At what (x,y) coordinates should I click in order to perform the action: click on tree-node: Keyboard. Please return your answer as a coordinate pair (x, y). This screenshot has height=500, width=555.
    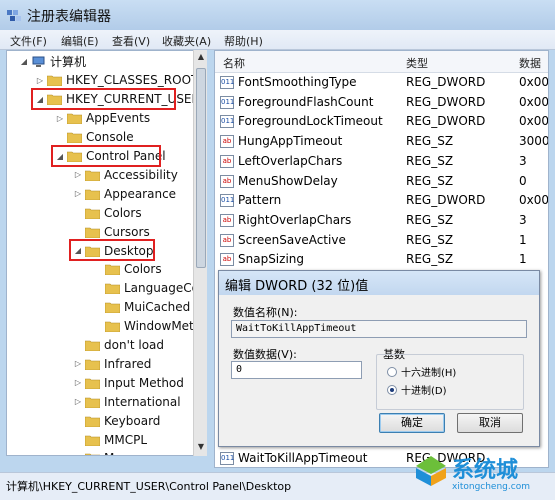
    Looking at the image, I should click on (116, 420).